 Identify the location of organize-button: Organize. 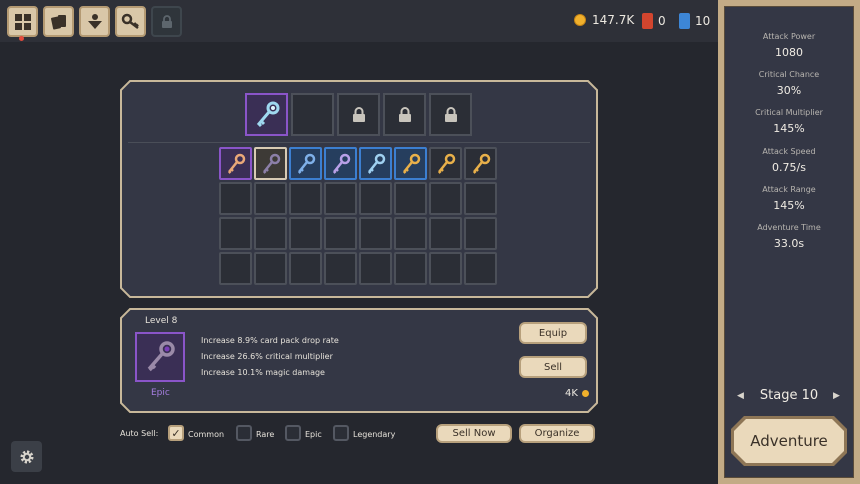
(557, 433).